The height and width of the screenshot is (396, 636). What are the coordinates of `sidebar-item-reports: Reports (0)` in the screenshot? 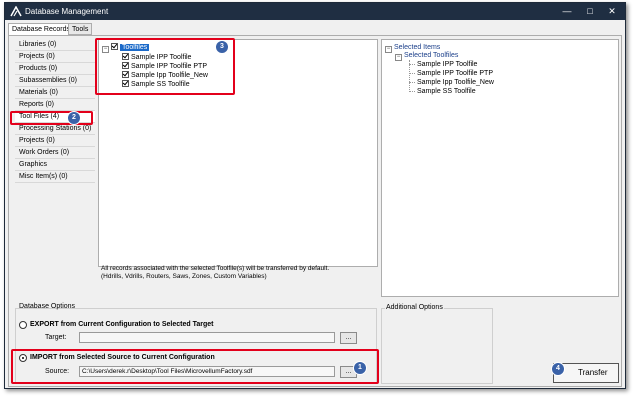 It's located at (55, 105).